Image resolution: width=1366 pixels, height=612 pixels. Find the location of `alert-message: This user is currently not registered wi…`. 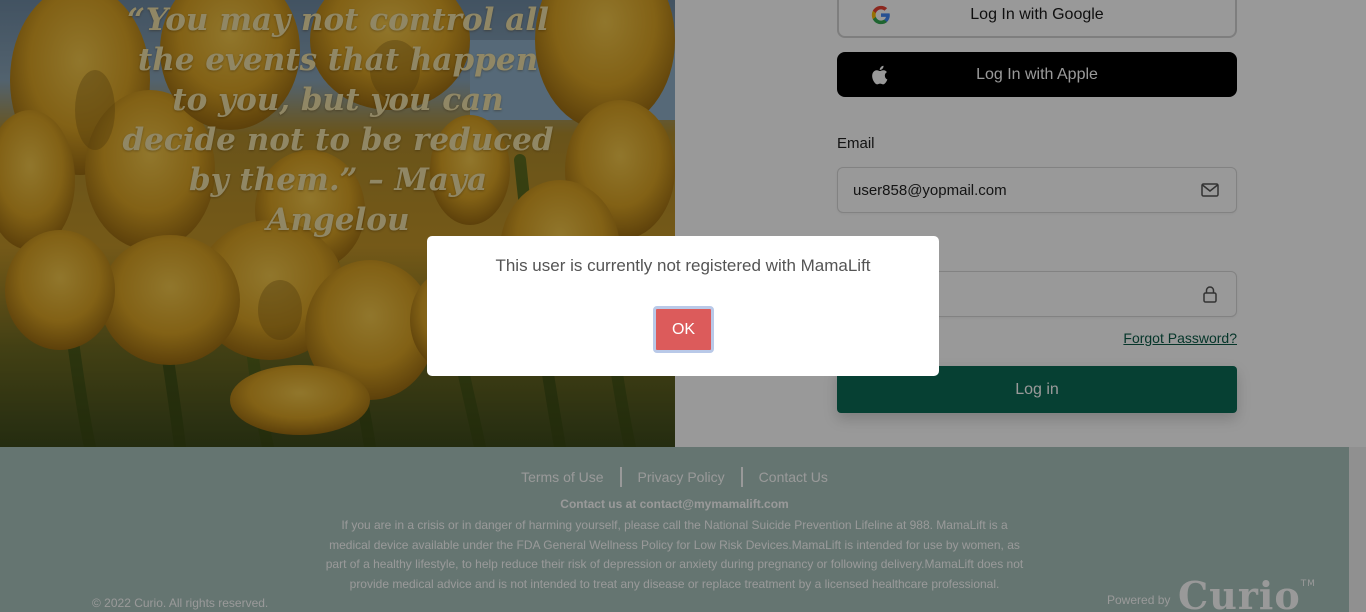

alert-message: This user is currently not registered wi… is located at coordinates (683, 265).